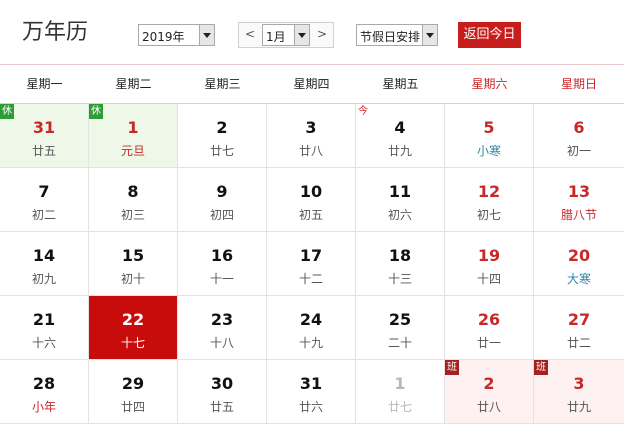 The width and height of the screenshot is (624, 426). What do you see at coordinates (578, 343) in the screenshot?
I see `lunar-date: 廿二` at bounding box center [578, 343].